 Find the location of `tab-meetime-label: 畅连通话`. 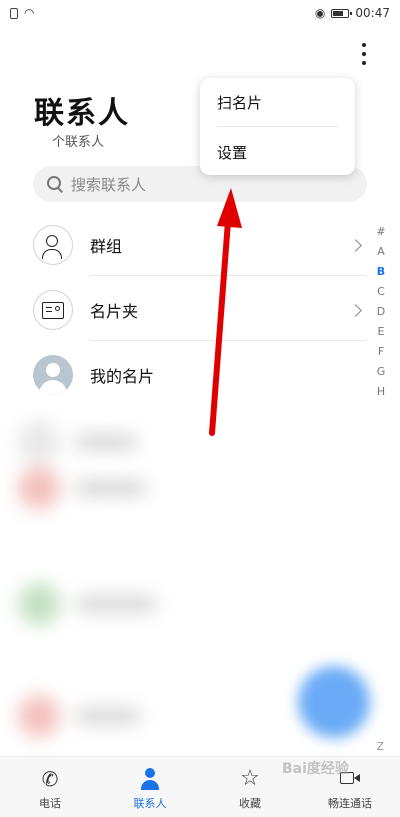

tab-meetime-label: 畅连通话 is located at coordinates (350, 803).